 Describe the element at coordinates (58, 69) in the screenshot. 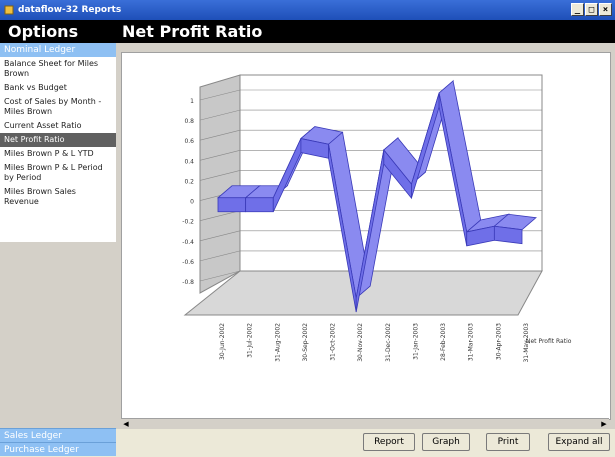

I see `sidebar-item: Balance Sheet for Miles Brown` at that location.